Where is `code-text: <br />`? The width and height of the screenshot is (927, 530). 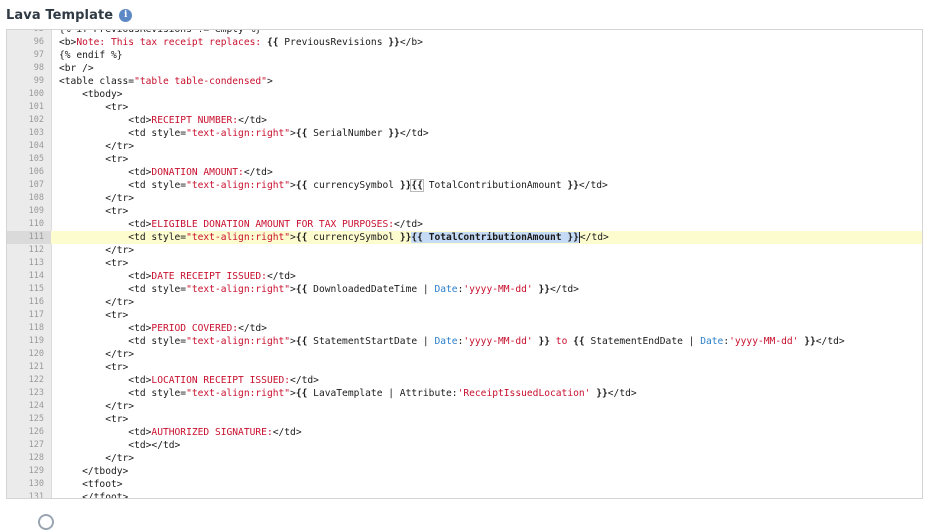 code-text: <br /> is located at coordinates (76, 68).